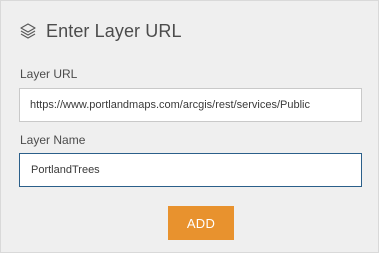 This screenshot has height=253, width=379. Describe the element at coordinates (49, 74) in the screenshot. I see `layer-url-label: Layer URL` at that location.